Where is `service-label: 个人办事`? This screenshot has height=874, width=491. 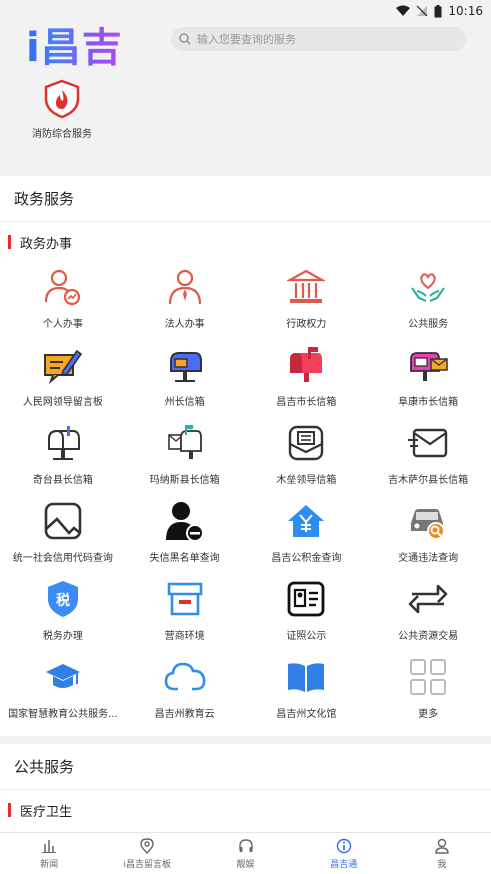
service-label: 个人办事 is located at coordinates (62, 324).